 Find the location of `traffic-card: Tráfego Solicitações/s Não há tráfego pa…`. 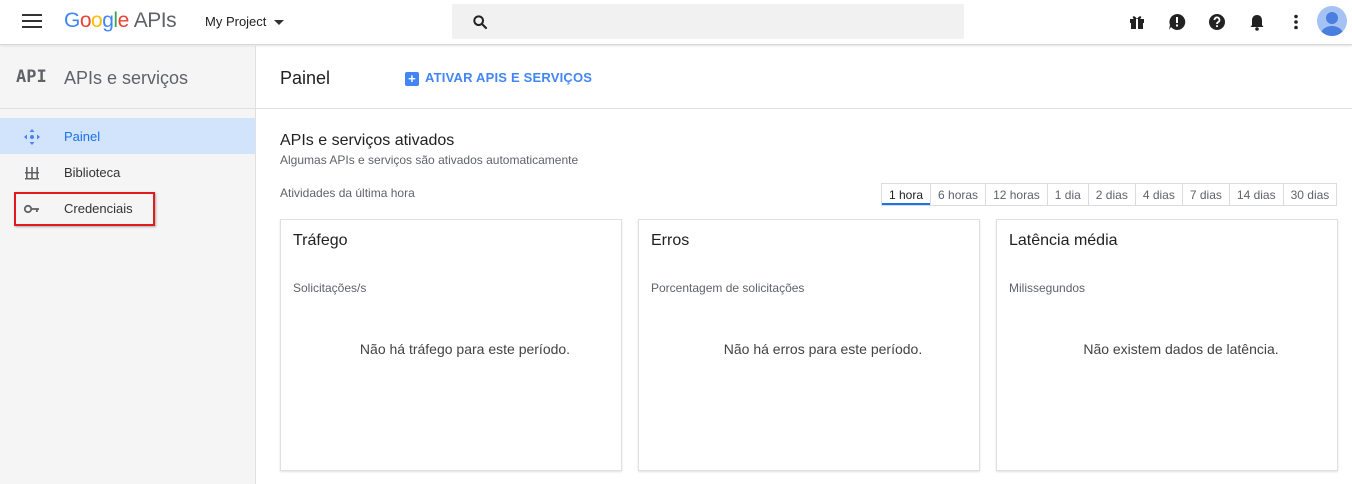

traffic-card: Tráfego Solicitações/s Não há tráfego pa… is located at coordinates (451, 345).